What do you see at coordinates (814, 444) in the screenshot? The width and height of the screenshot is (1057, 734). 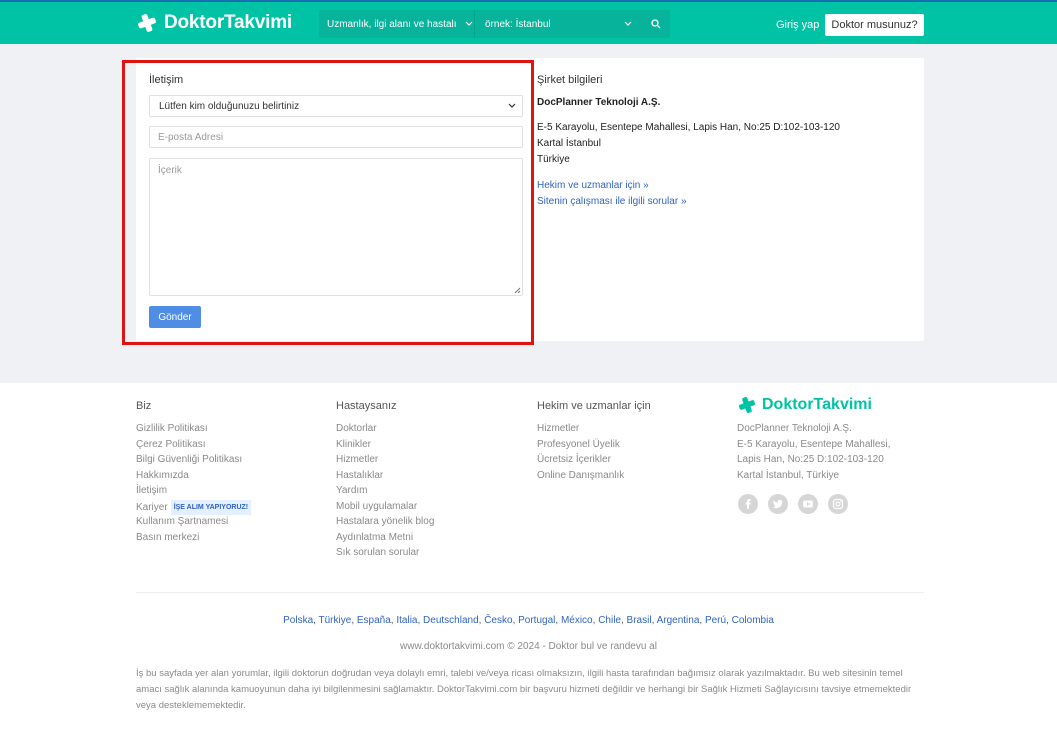 I see `footer-address-line: E-5 Karayolu, Esentepe Mahallesi,` at bounding box center [814, 444].